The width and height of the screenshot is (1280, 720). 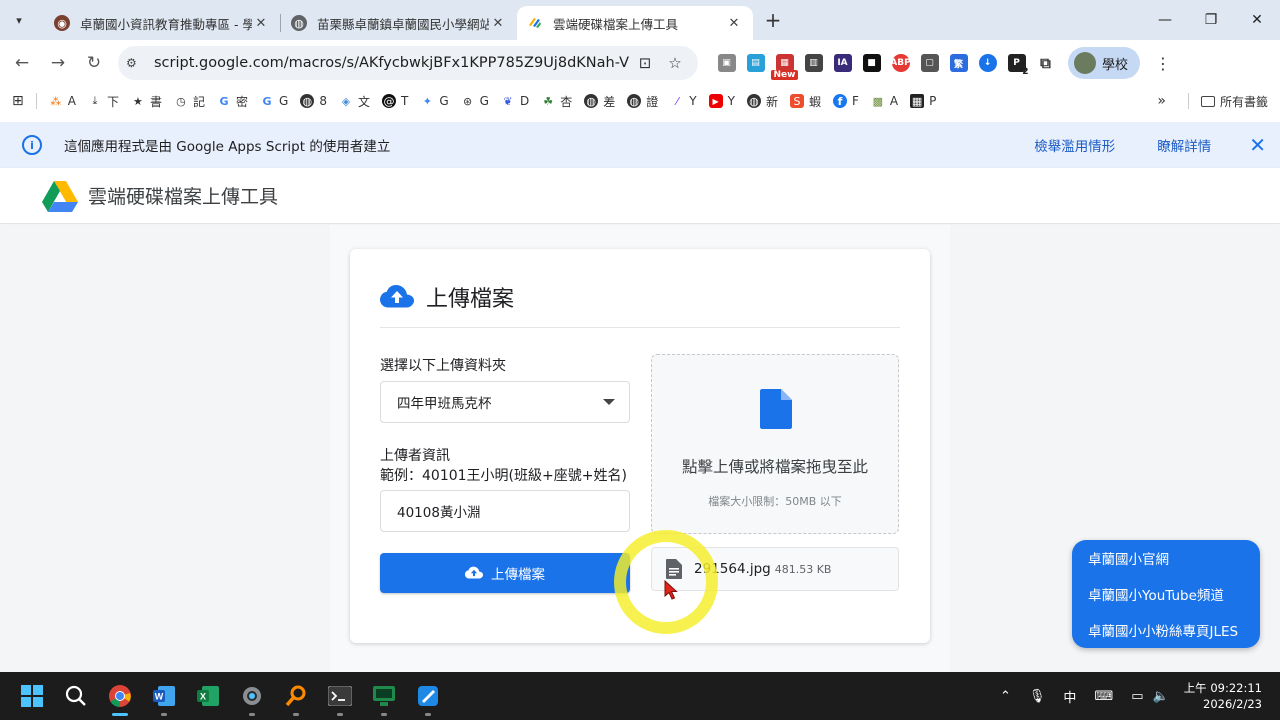 What do you see at coordinates (18, 101) in the screenshot?
I see `apps-grid-icon: ⊞` at bounding box center [18, 101].